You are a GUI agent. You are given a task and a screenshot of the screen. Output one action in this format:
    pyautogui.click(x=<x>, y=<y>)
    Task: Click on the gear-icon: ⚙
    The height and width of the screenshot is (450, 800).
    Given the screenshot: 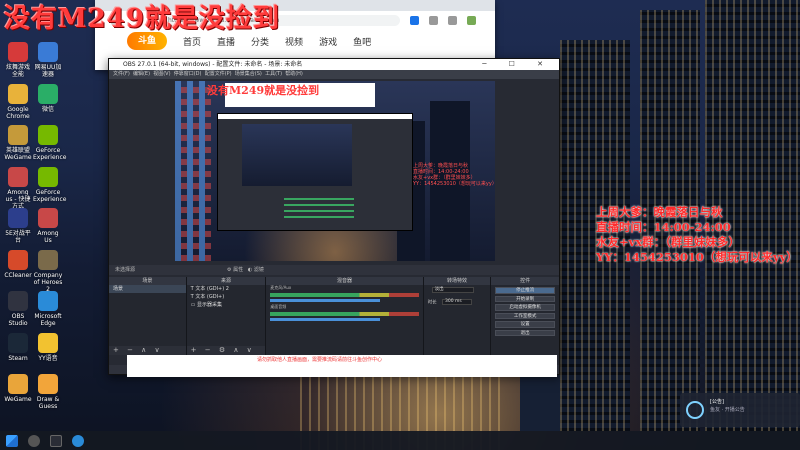 What is the action you would take?
    pyautogui.click(x=229, y=270)
    